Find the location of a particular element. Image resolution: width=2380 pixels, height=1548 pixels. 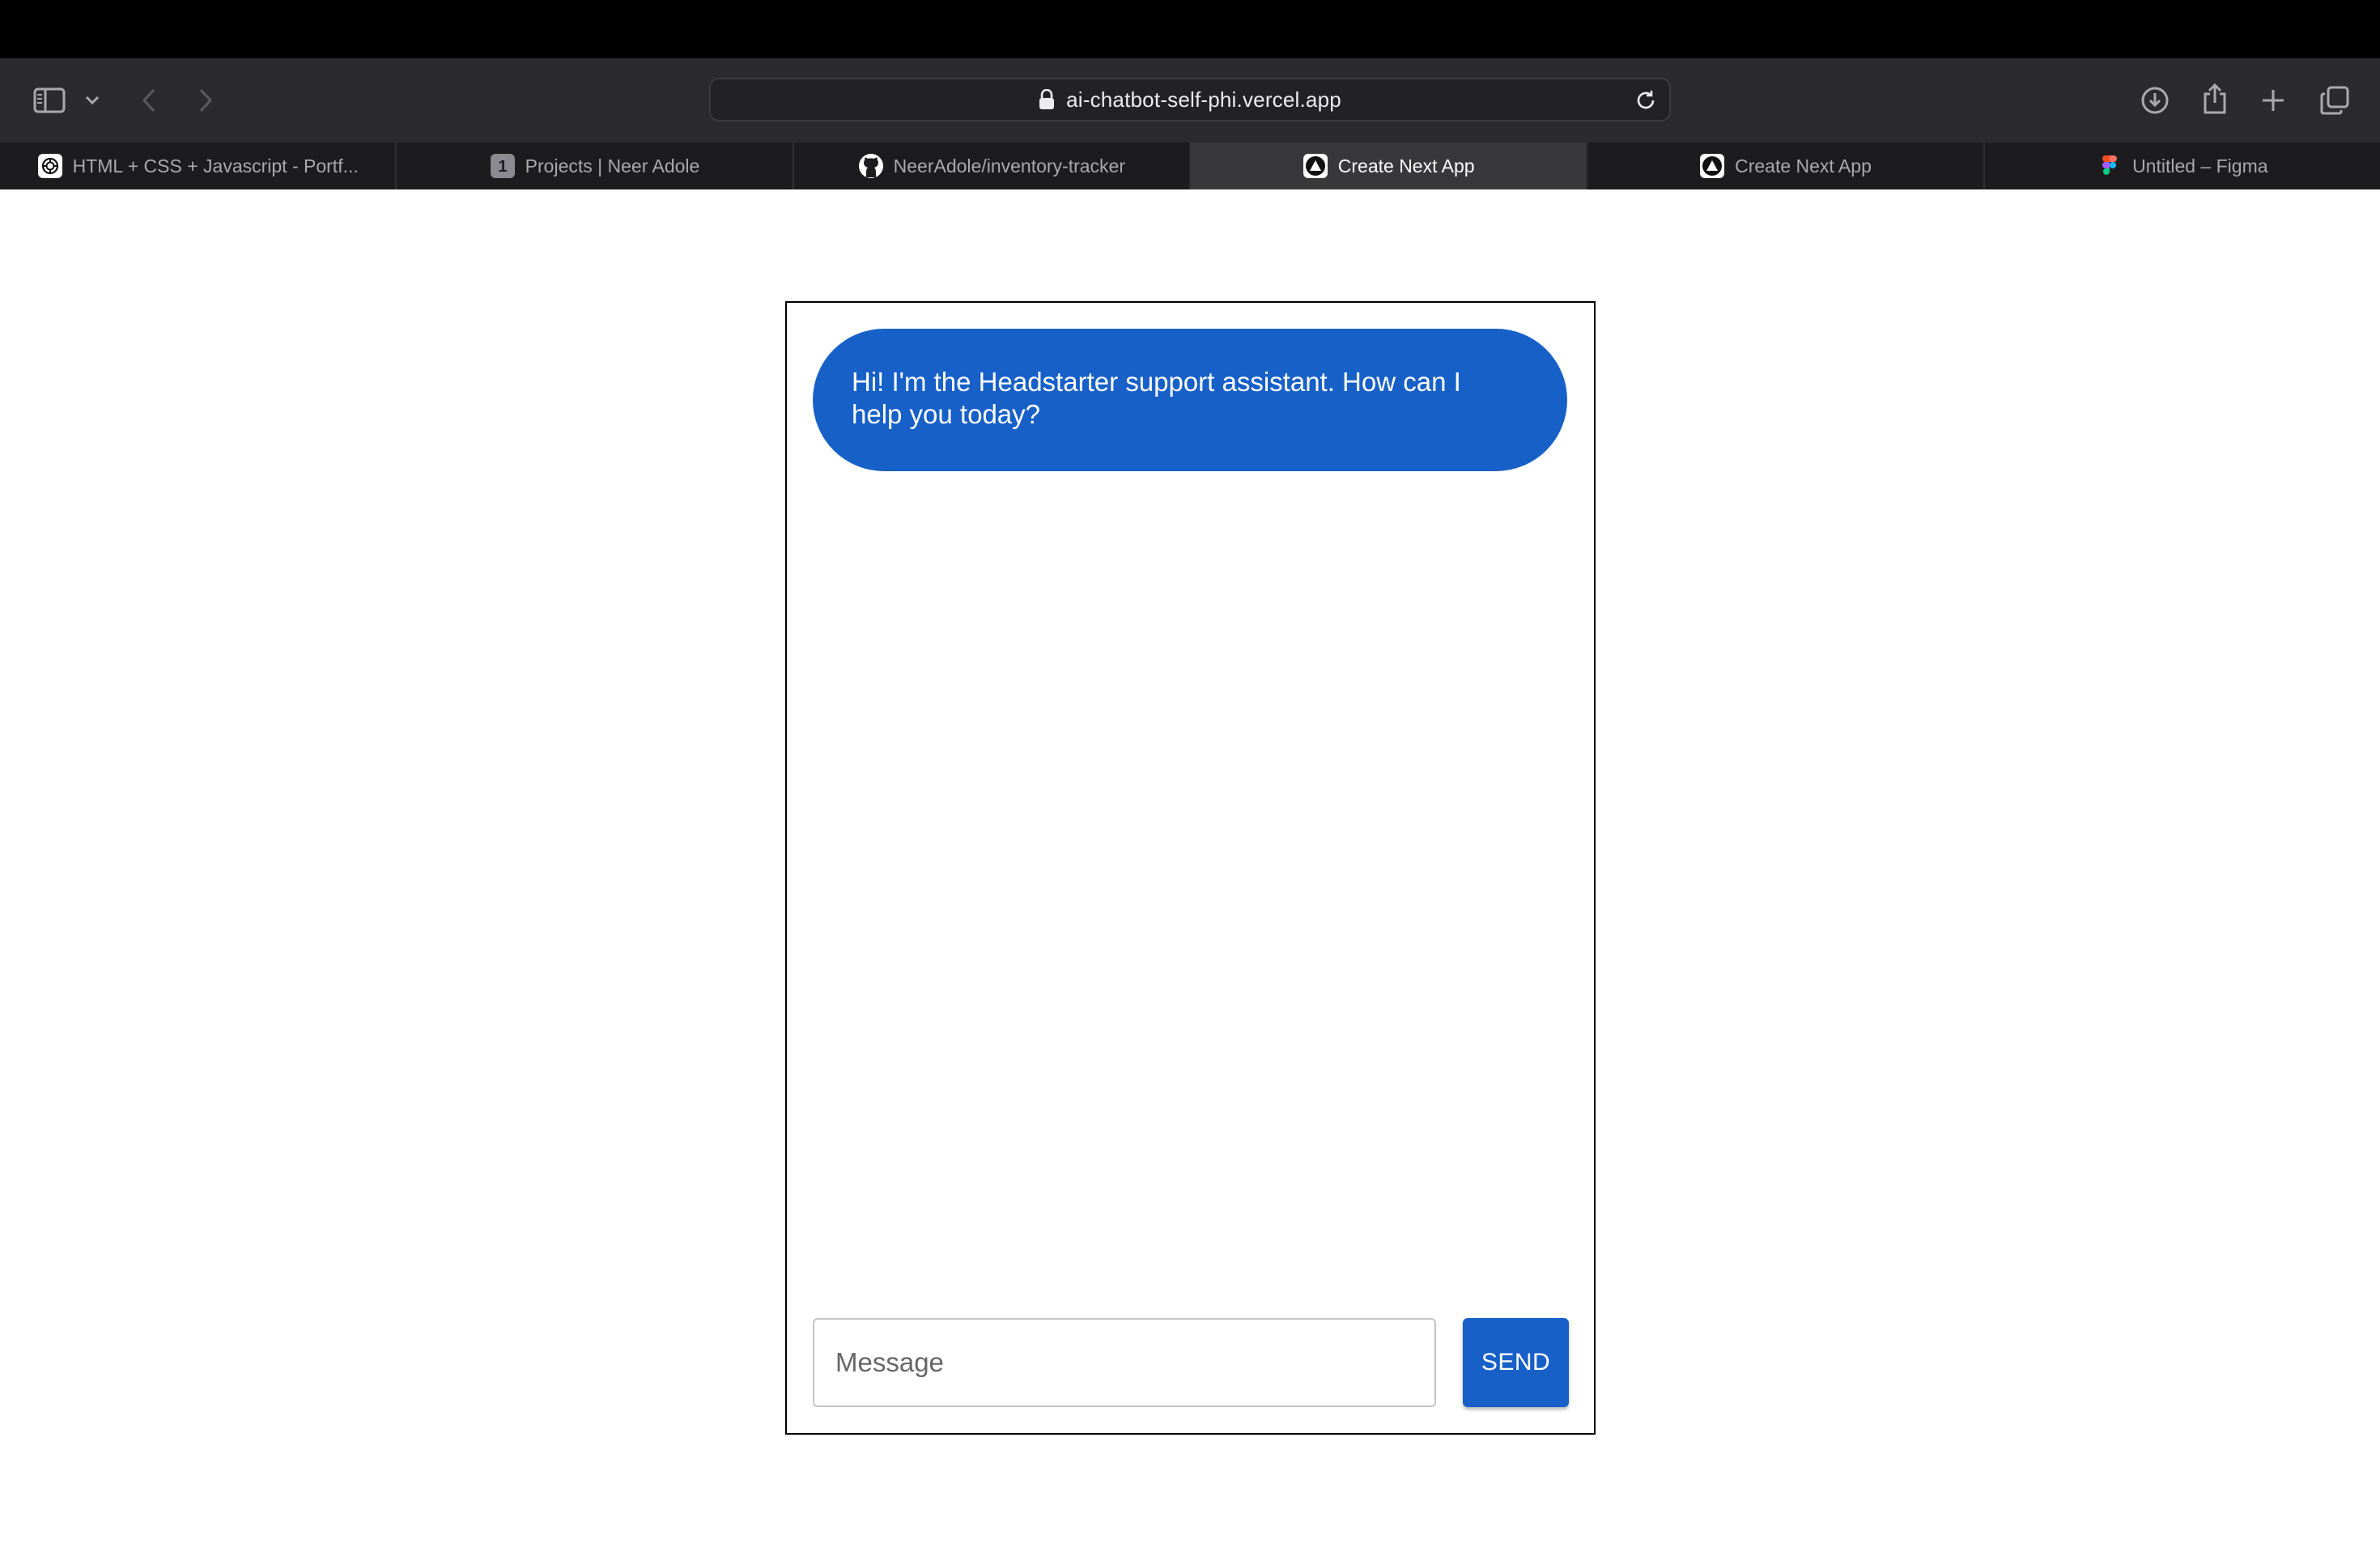

svg-text: 1 is located at coordinates (502, 167).